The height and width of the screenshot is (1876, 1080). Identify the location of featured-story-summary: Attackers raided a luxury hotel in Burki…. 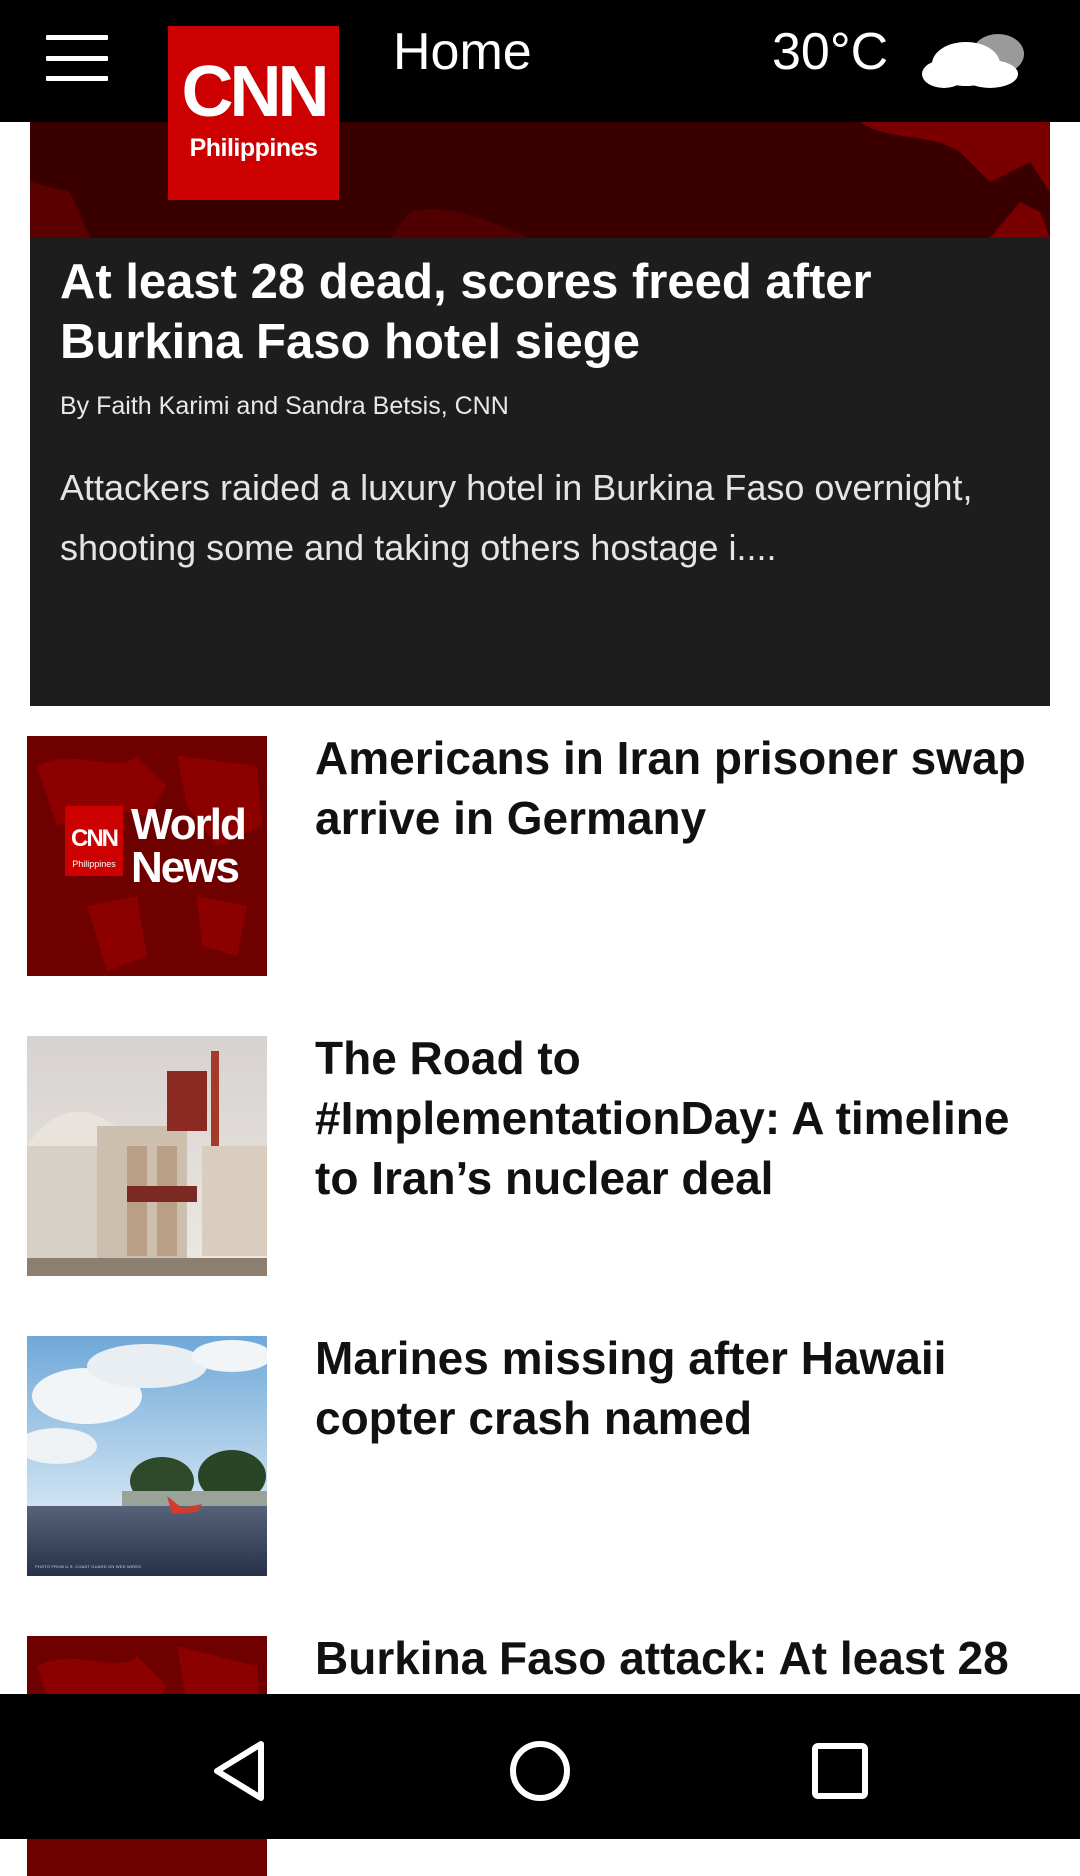
(516, 517).